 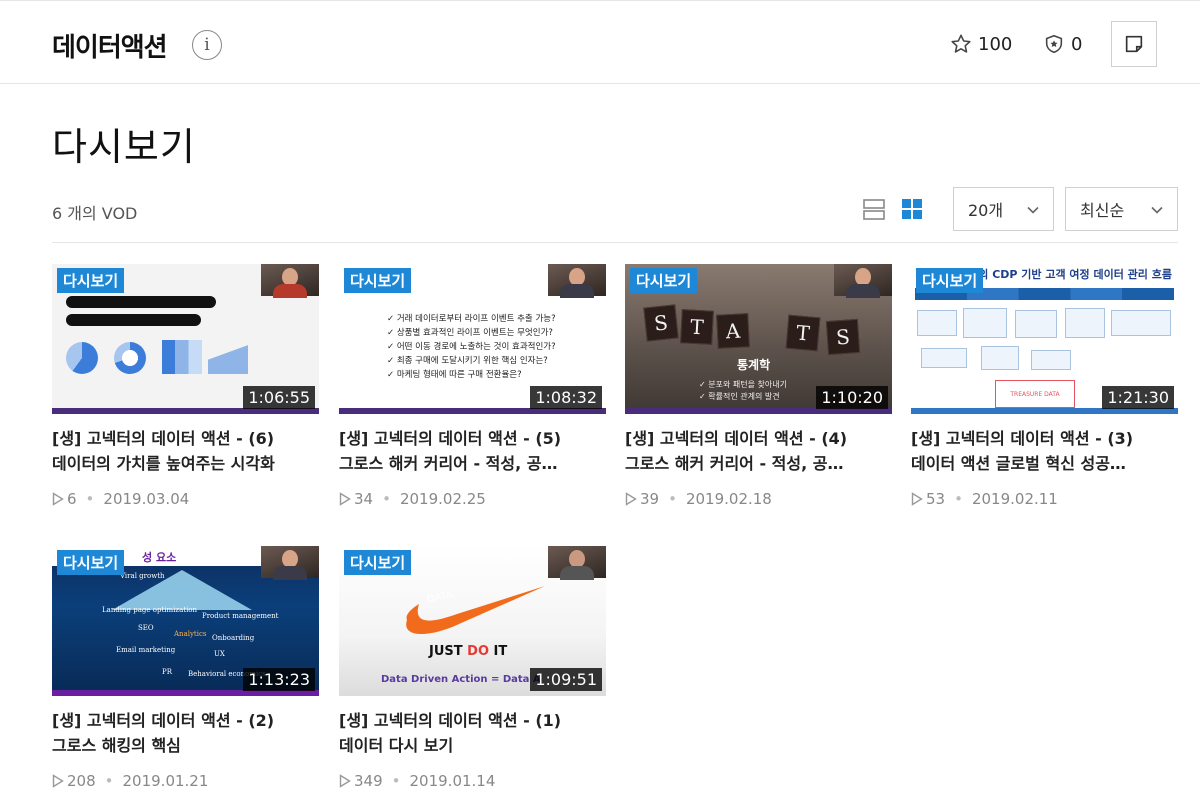 I want to click on star-count: 100, so click(x=995, y=44).